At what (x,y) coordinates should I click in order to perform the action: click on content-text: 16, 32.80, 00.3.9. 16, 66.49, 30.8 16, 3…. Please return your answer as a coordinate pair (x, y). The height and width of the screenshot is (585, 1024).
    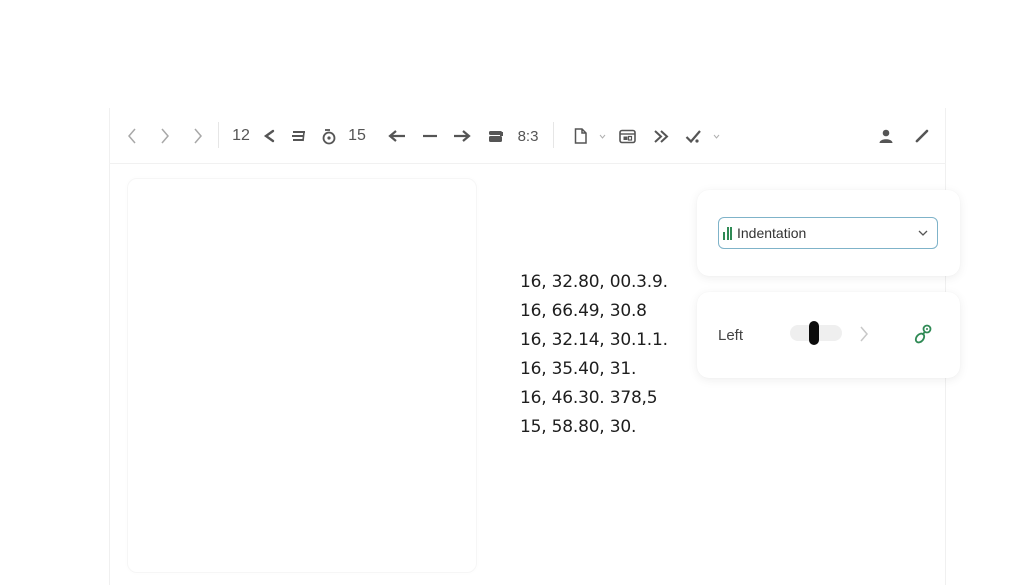
    Looking at the image, I should click on (594, 355).